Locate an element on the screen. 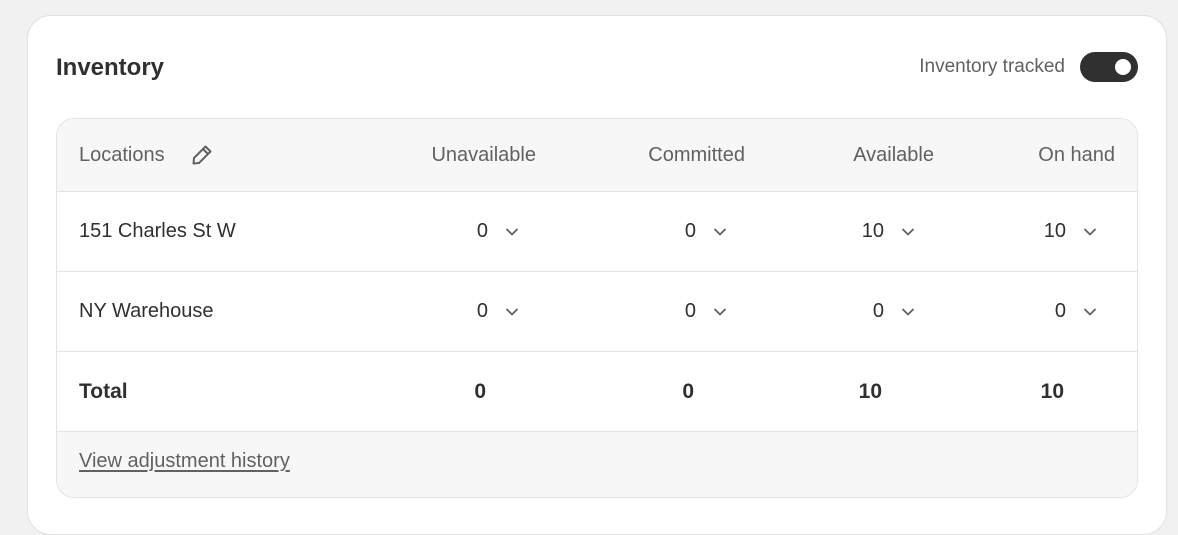 The width and height of the screenshot is (1178, 535). total-label: Total is located at coordinates (103, 391).